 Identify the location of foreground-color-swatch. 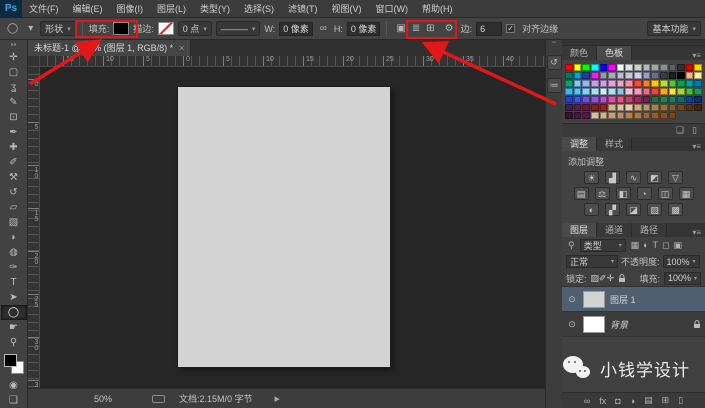
(10, 360).